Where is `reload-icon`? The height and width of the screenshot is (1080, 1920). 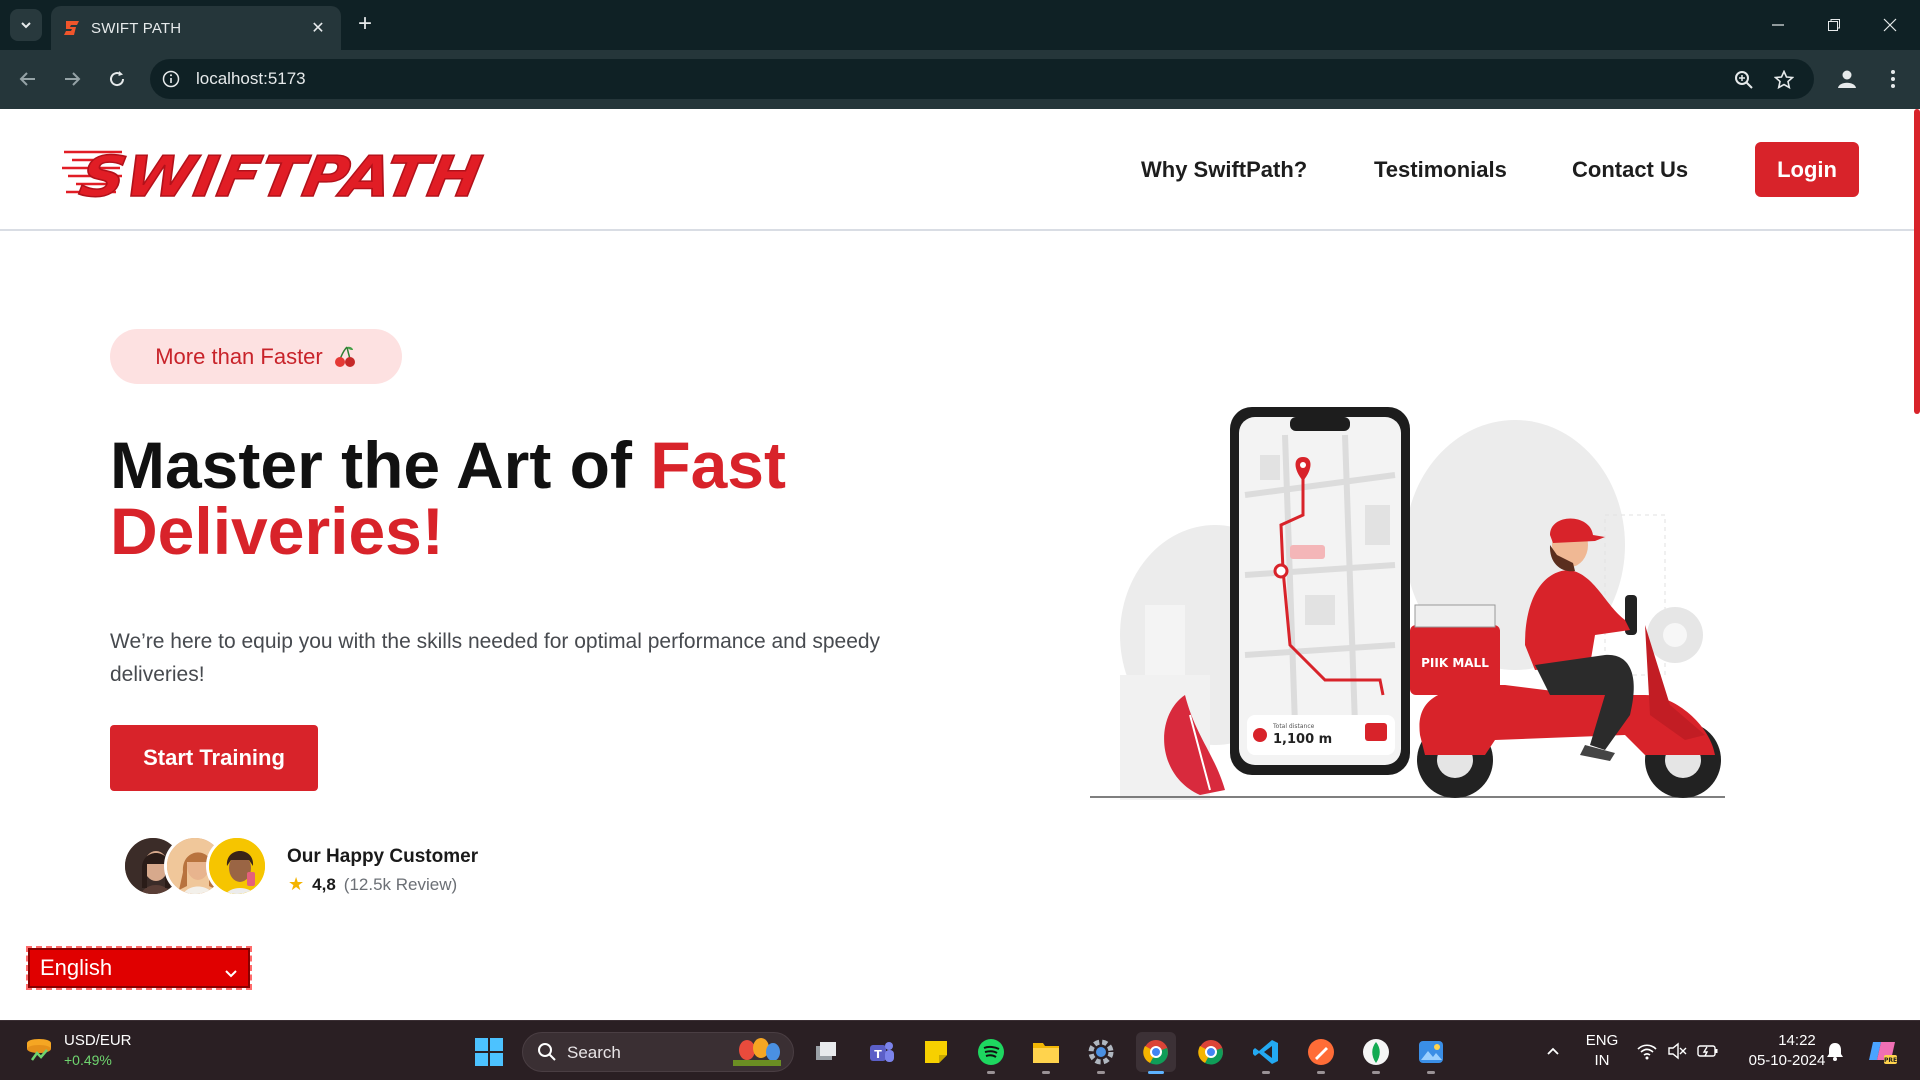
reload-icon is located at coordinates (117, 79).